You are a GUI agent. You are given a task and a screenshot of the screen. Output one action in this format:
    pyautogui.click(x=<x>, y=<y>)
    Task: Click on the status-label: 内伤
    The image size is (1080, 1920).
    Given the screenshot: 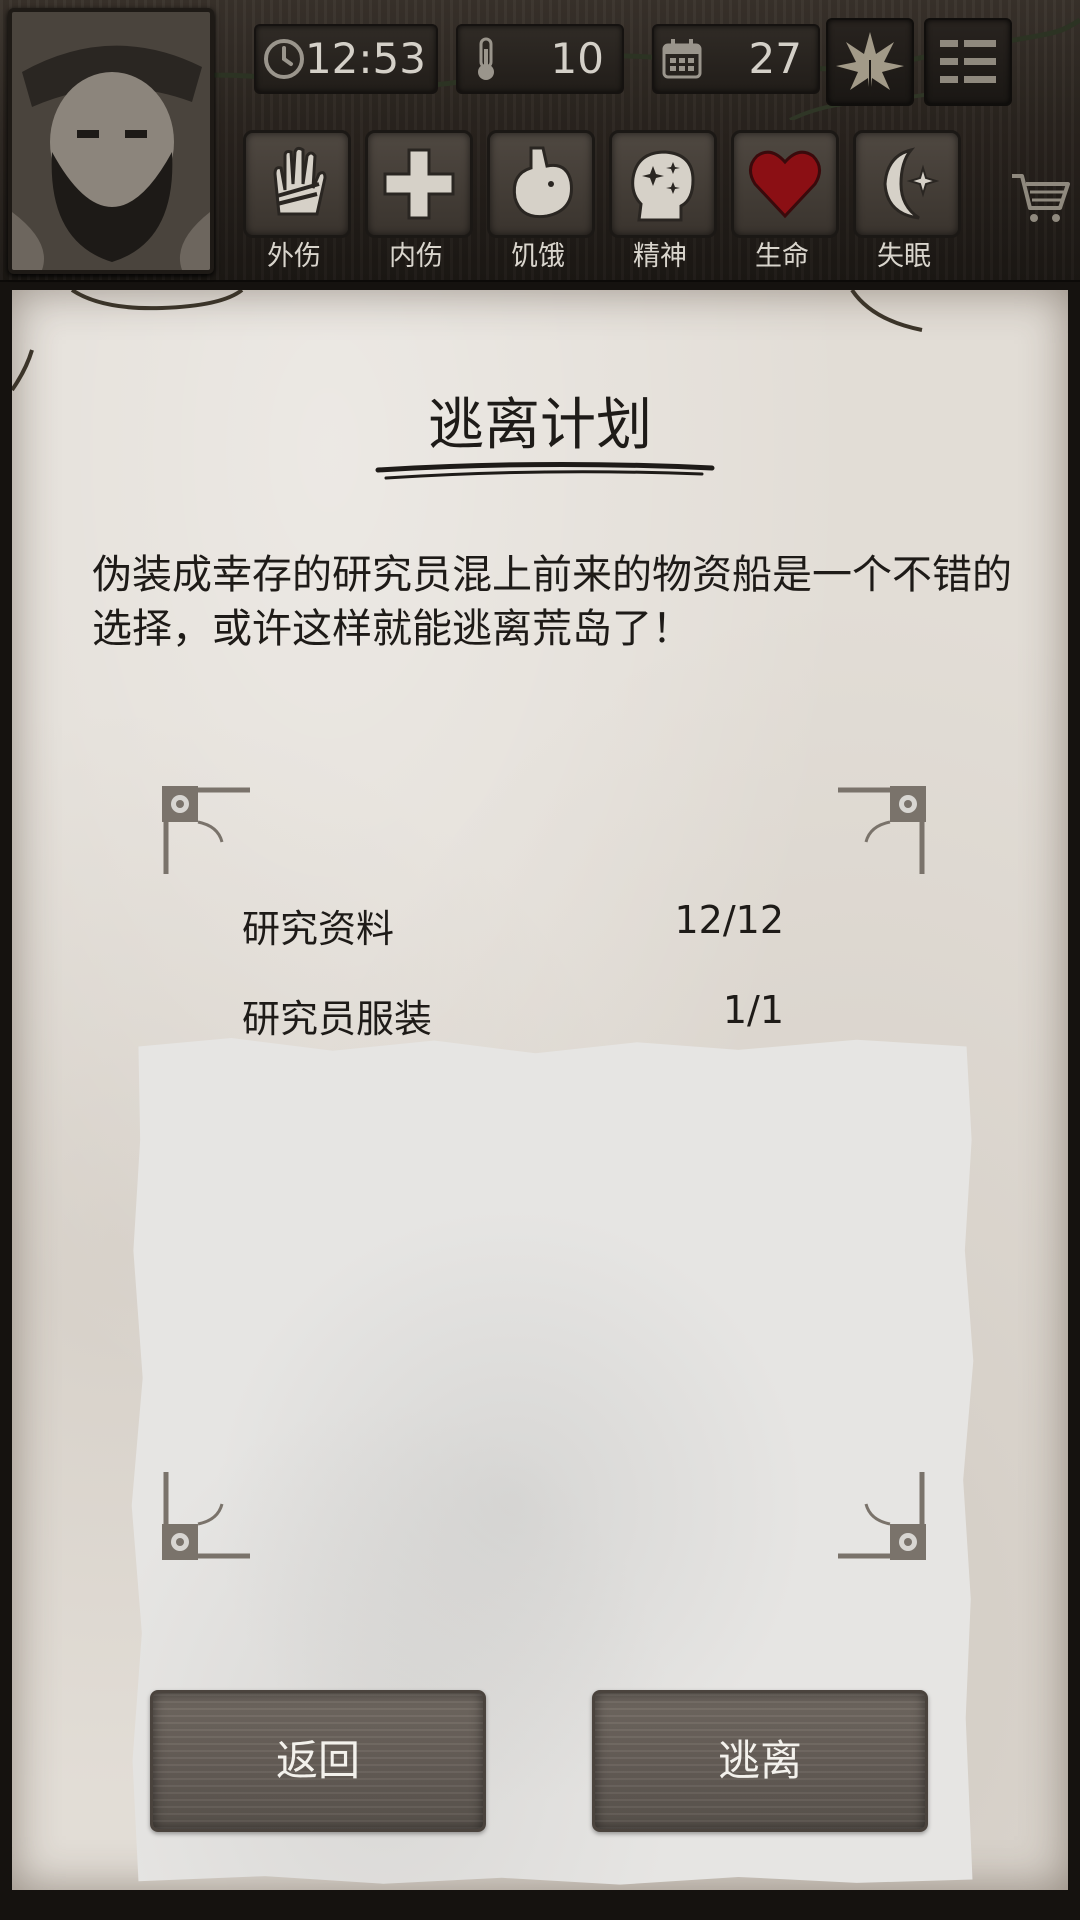 What is the action you would take?
    pyautogui.click(x=416, y=256)
    